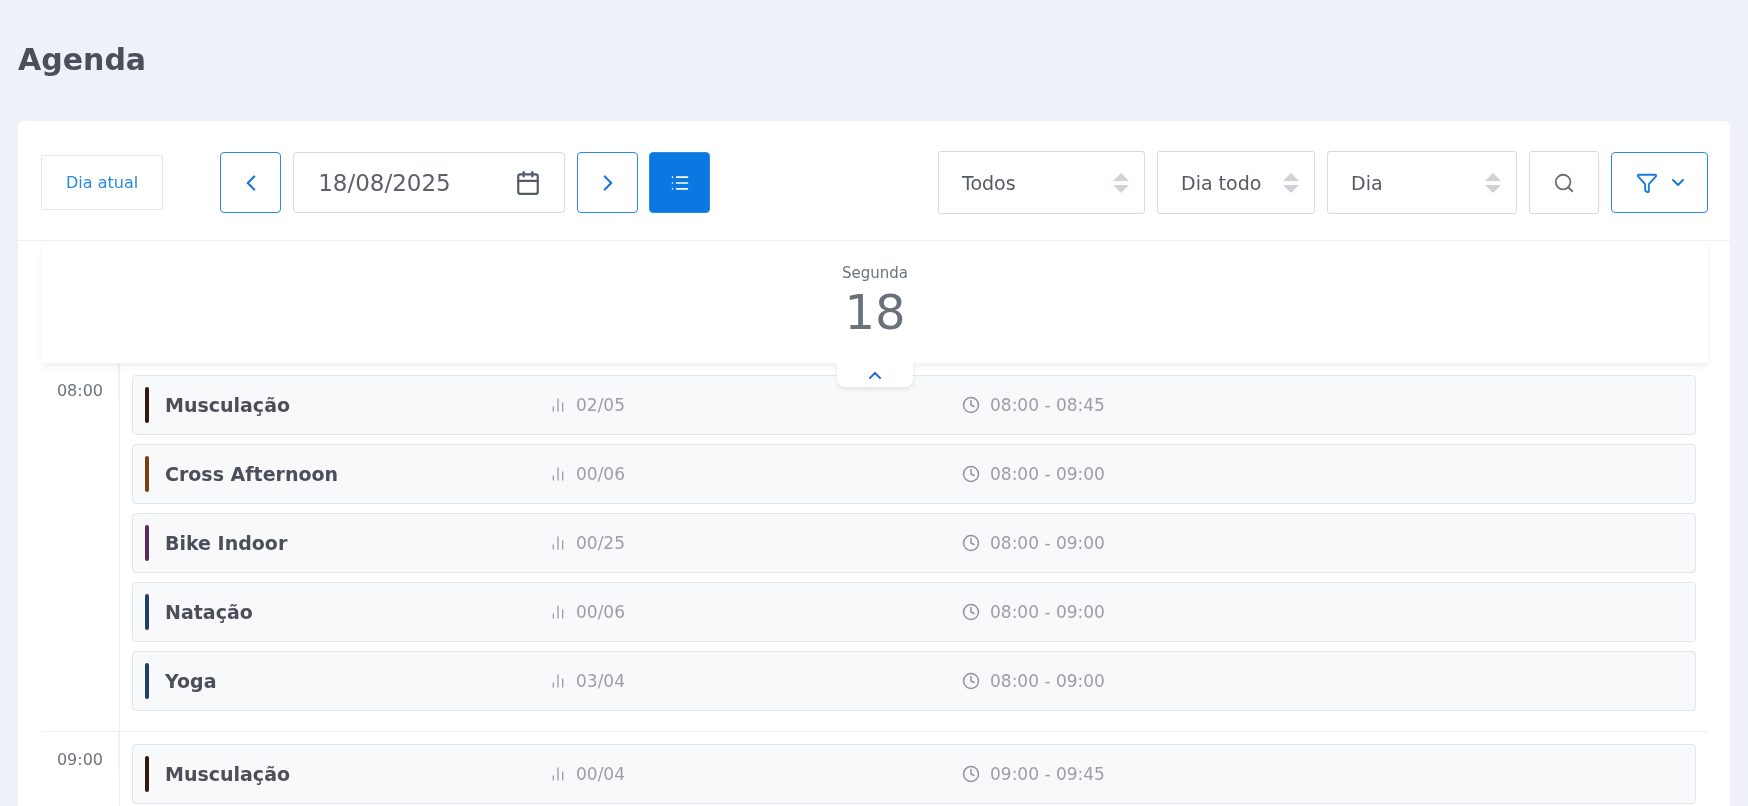 The width and height of the screenshot is (1748, 806). What do you see at coordinates (80, 750) in the screenshot?
I see `time-label: 09:00` at bounding box center [80, 750].